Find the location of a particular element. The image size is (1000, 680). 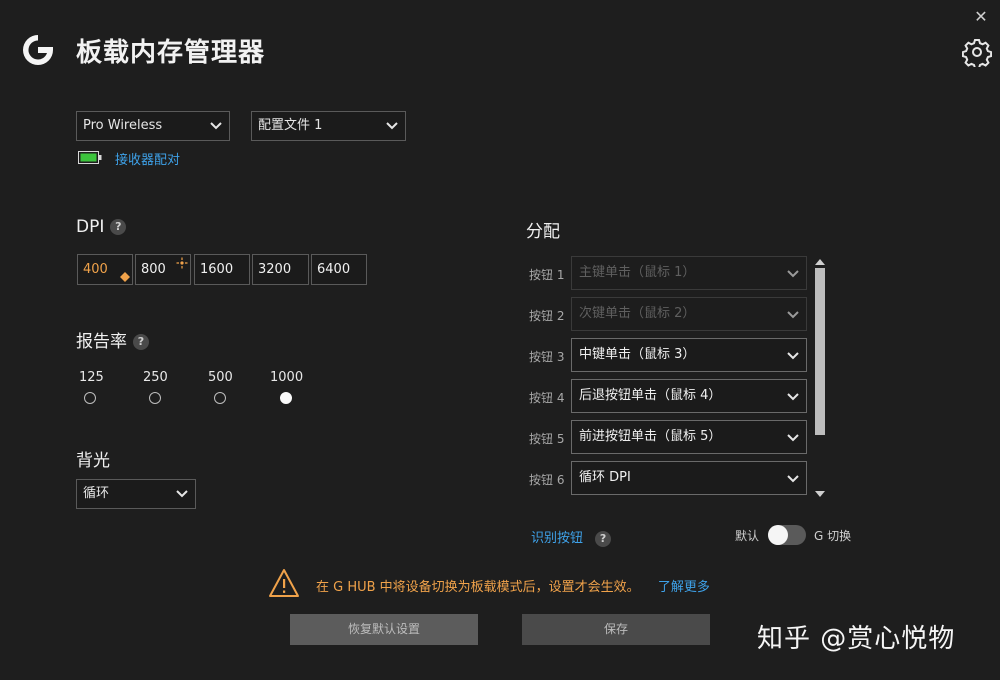

assignments-label: 分配 is located at coordinates (543, 232).